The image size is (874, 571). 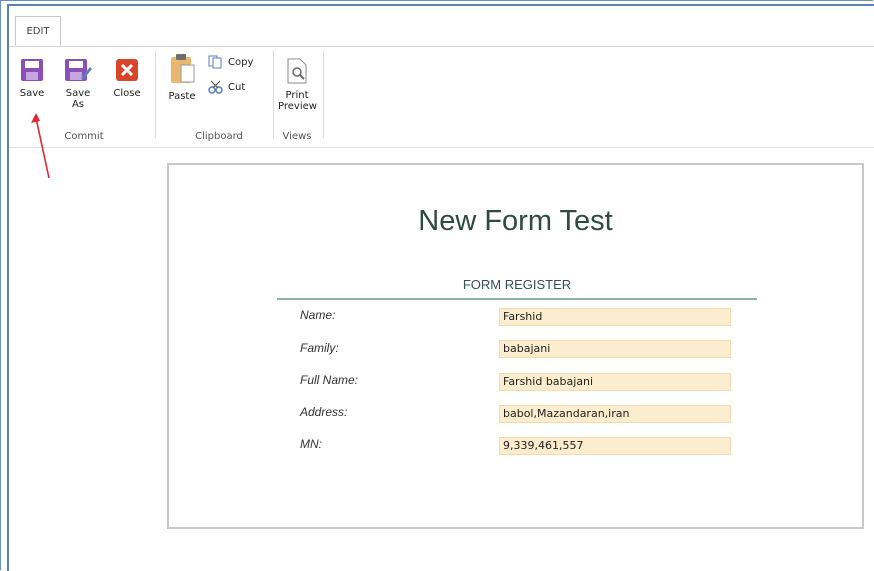 I want to click on print-preview-button: Print Preview, so click(x=297, y=85).